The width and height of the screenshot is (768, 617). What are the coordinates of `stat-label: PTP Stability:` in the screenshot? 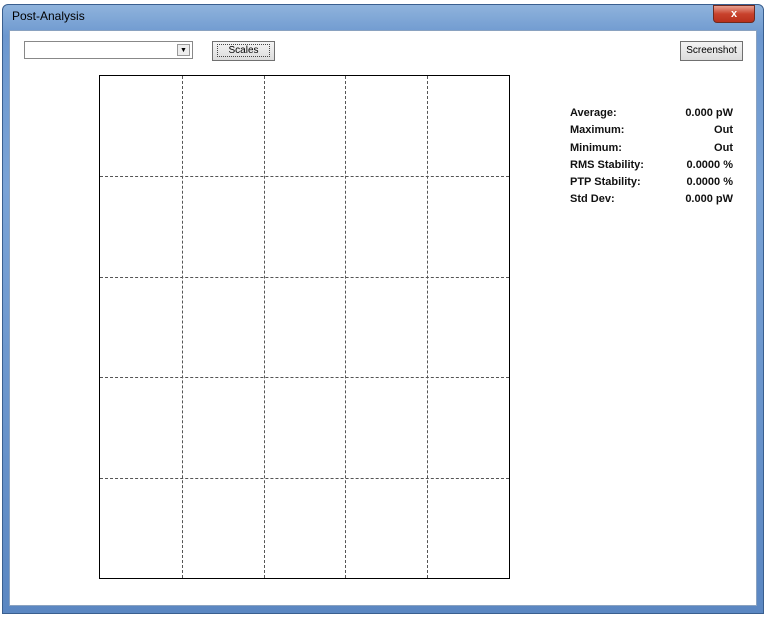 It's located at (605, 182).